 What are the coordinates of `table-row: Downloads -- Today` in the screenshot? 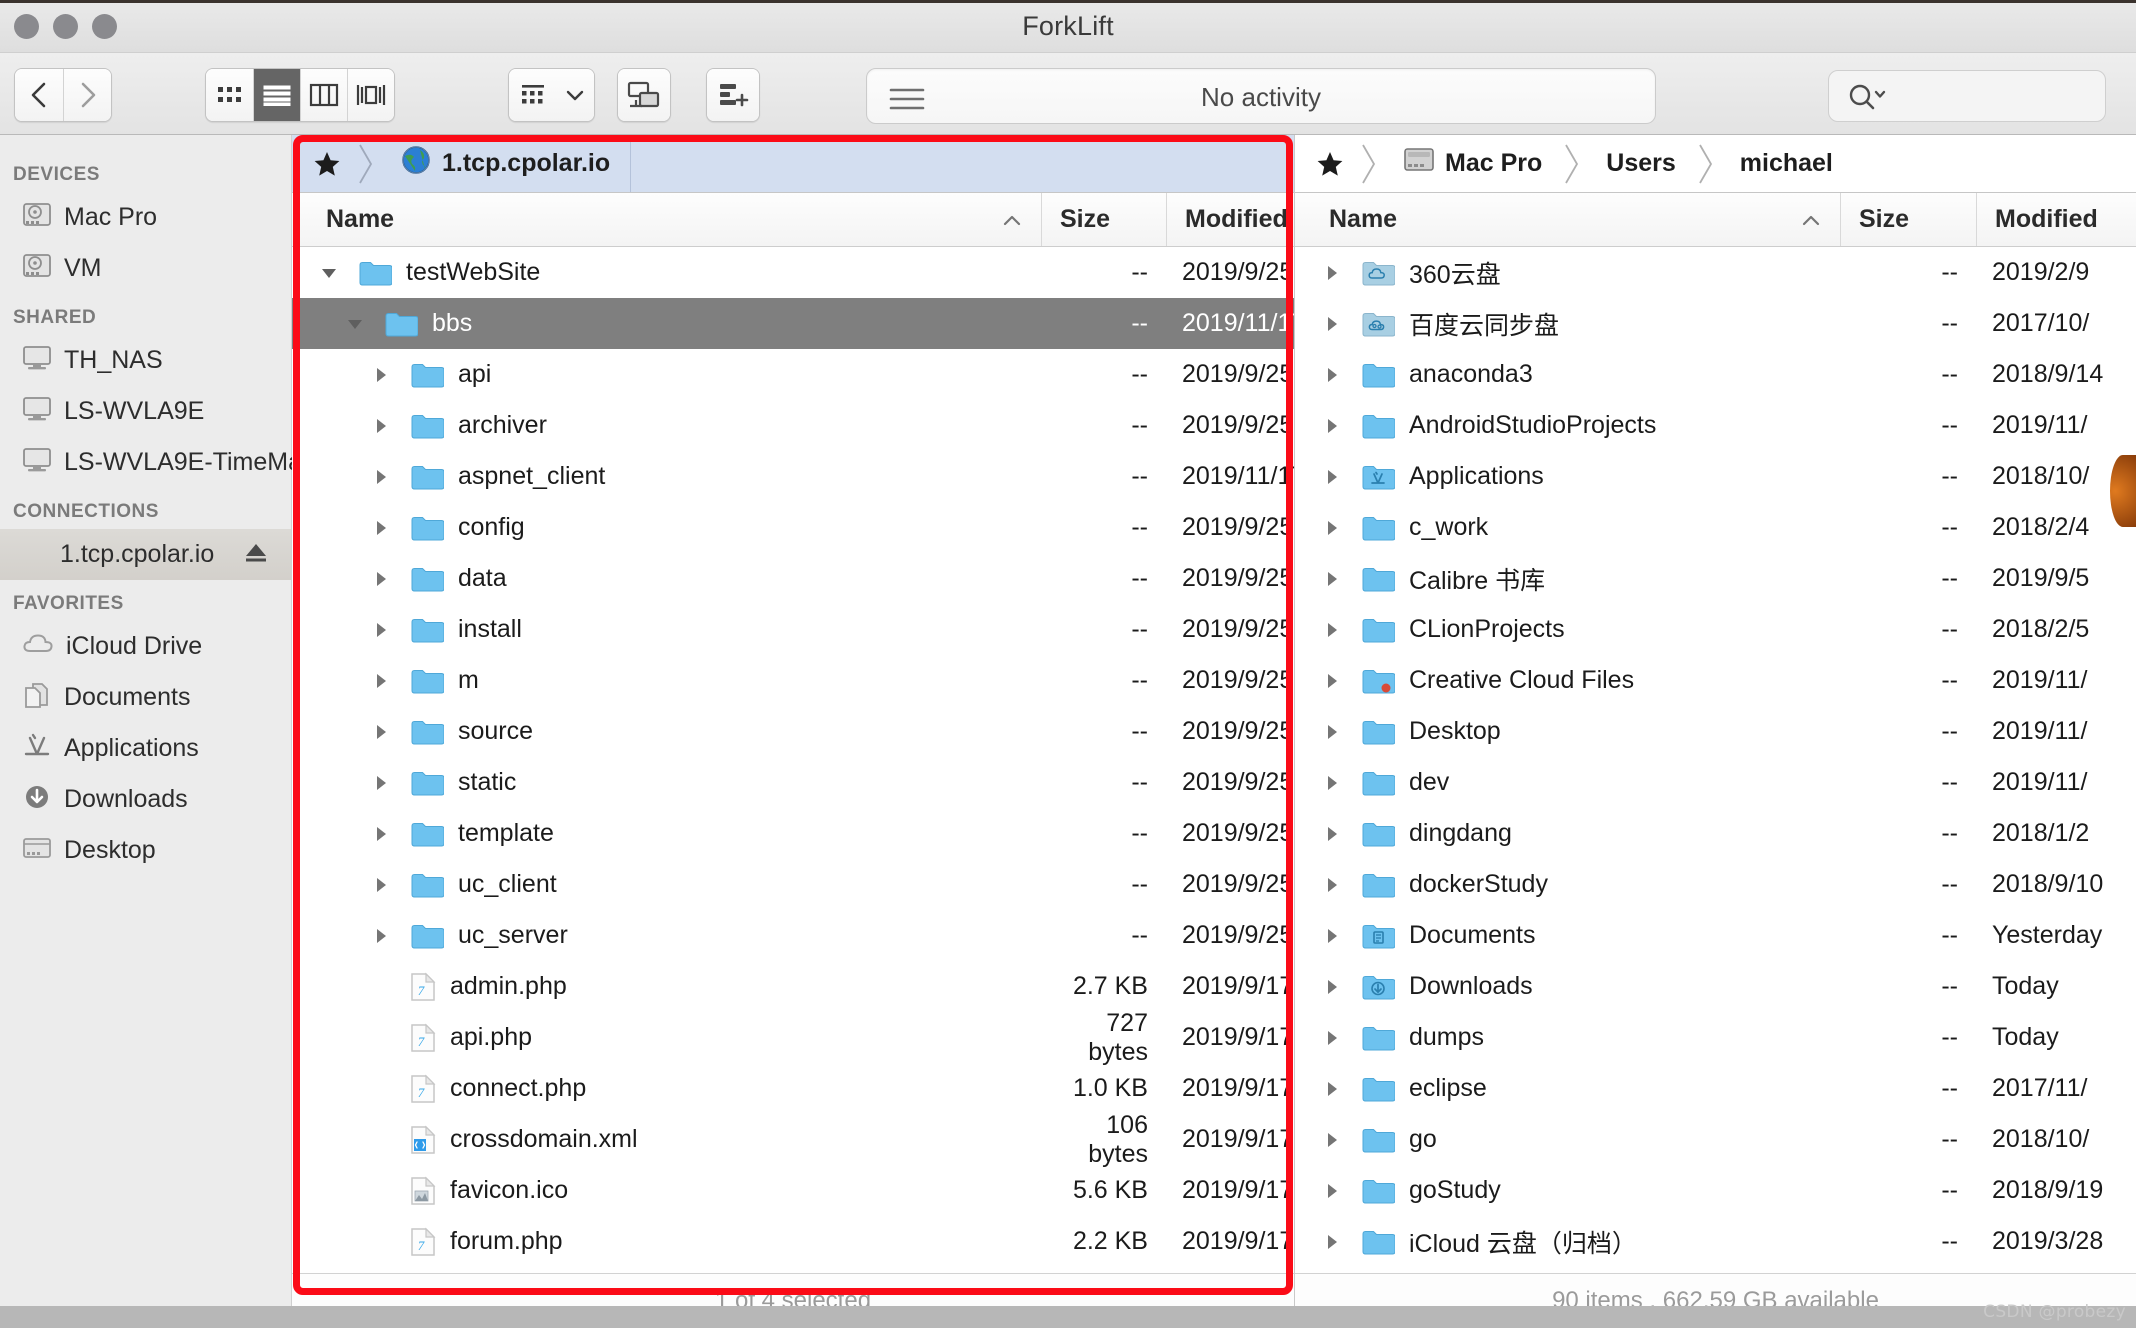 It's located at (1715, 986).